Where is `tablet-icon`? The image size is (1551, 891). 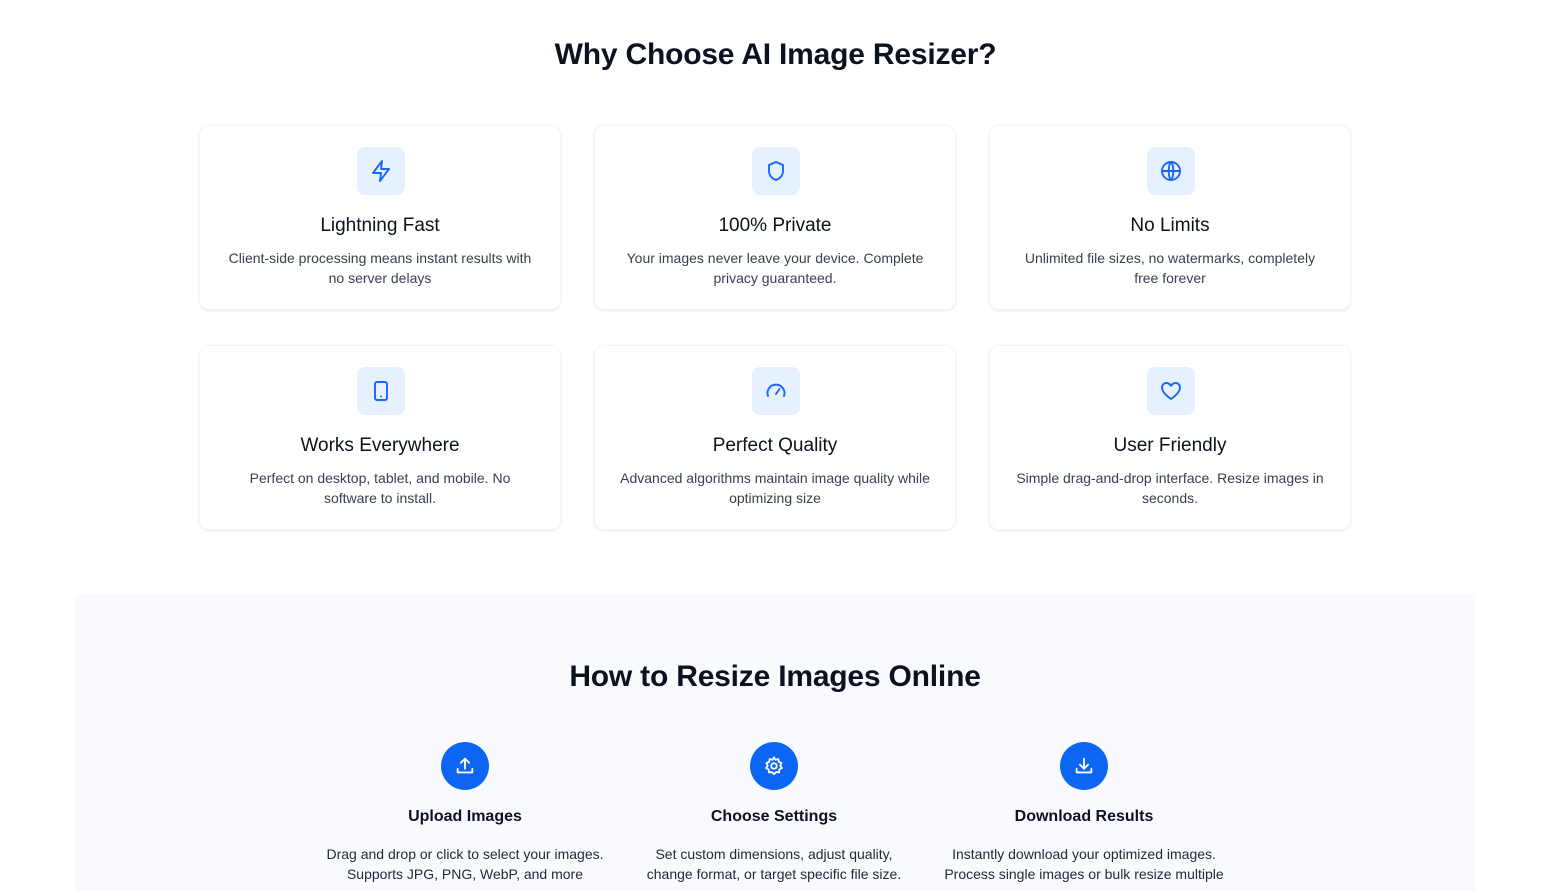 tablet-icon is located at coordinates (381, 391).